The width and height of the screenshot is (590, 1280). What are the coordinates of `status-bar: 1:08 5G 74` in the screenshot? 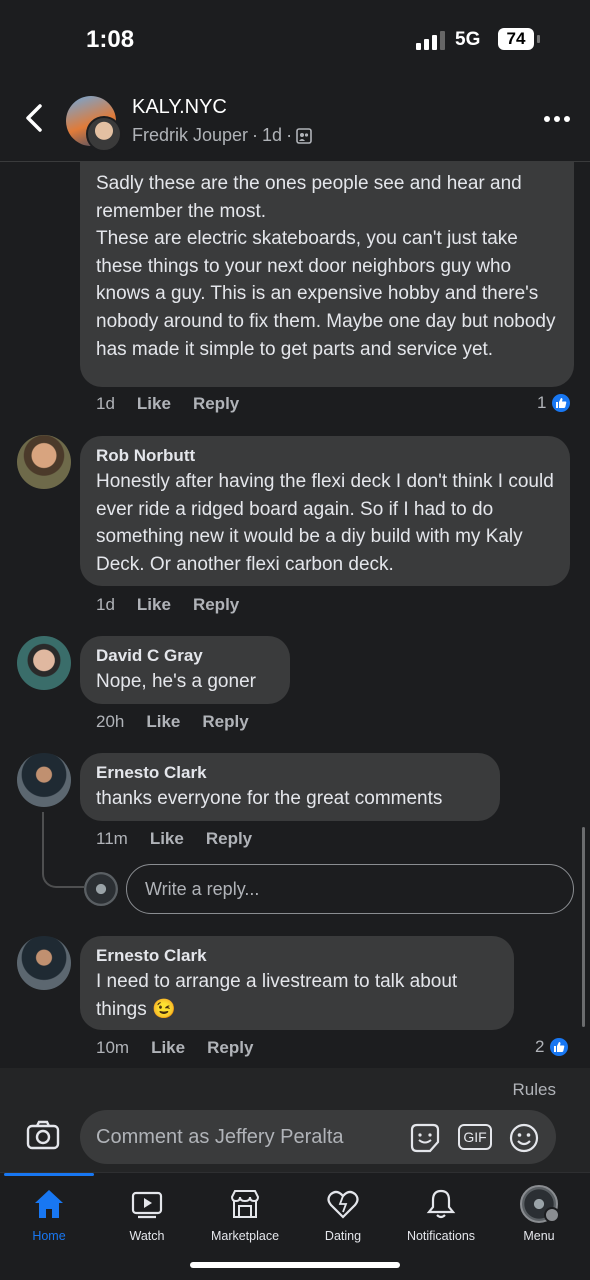 It's located at (295, 40).